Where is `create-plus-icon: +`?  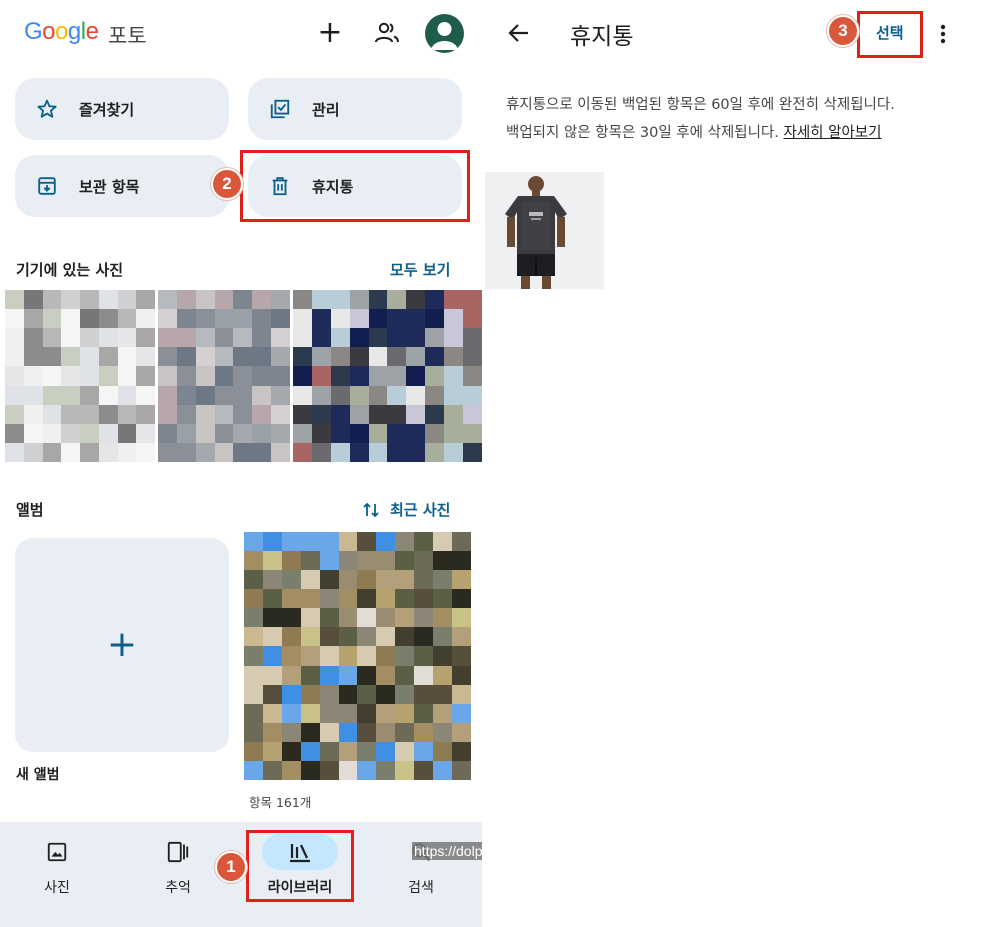
create-plus-icon: + is located at coordinates (330, 33).